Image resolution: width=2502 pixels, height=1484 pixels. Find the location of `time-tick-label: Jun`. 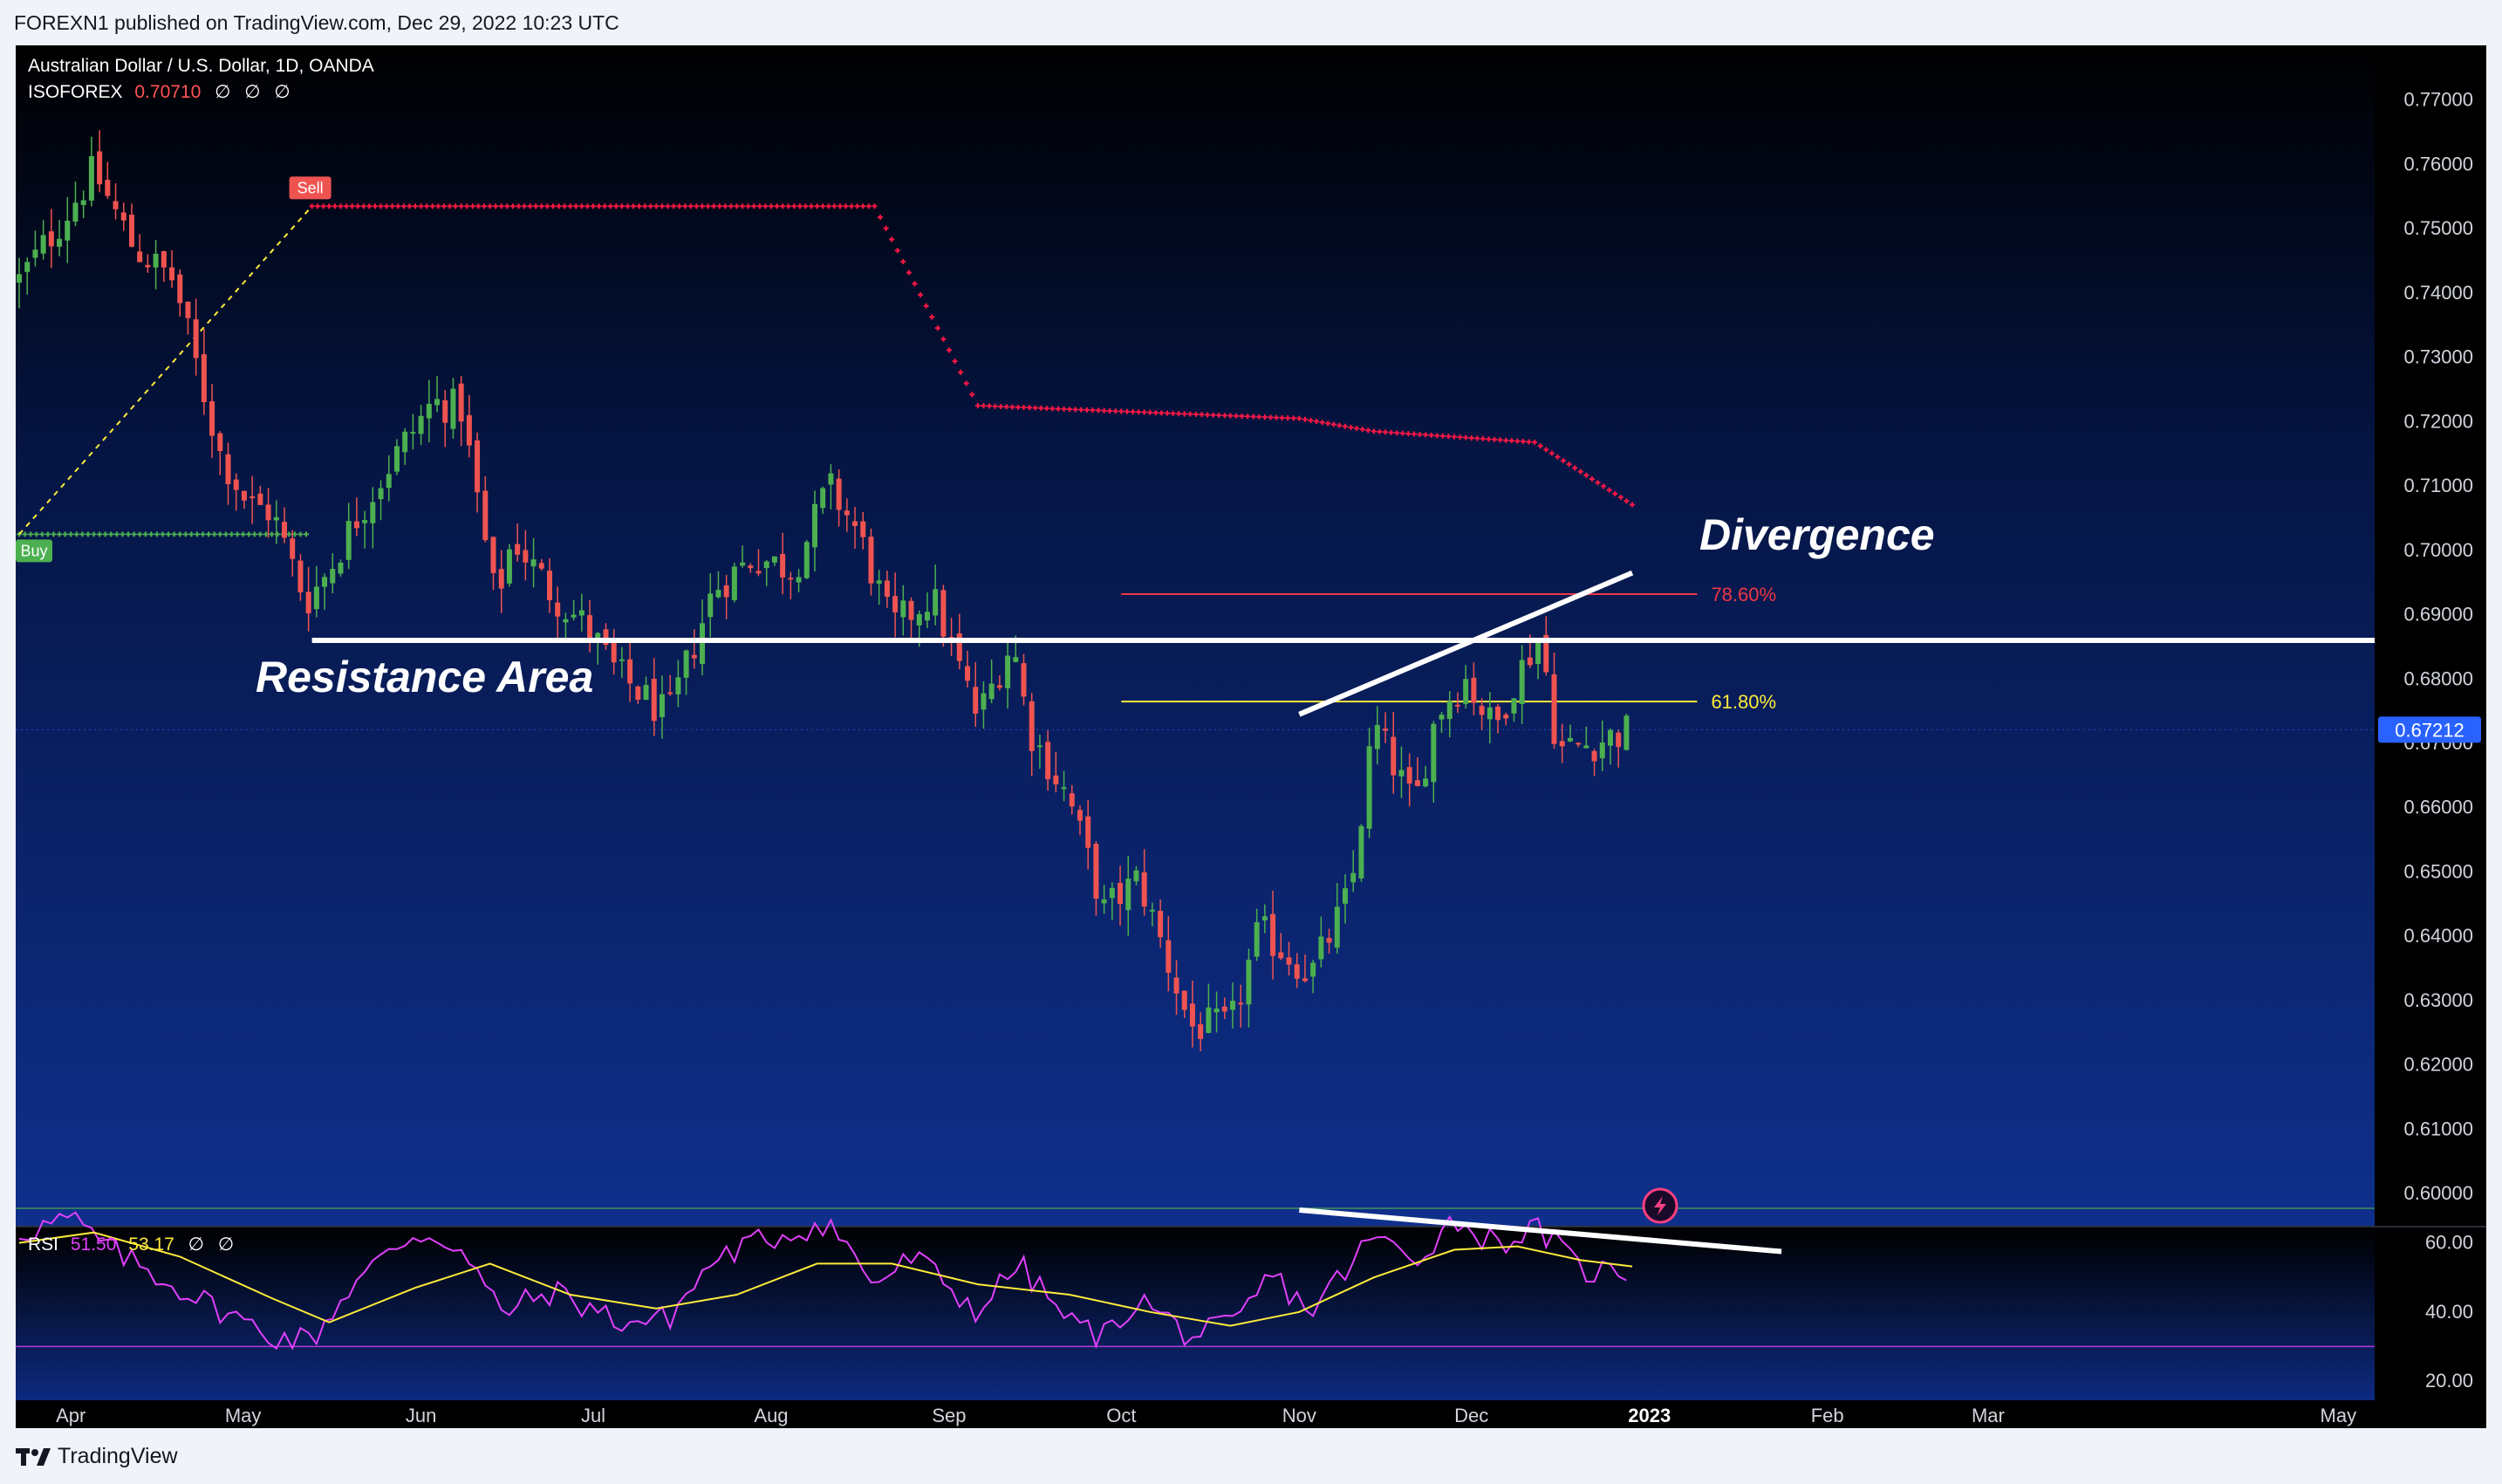

time-tick-label: Jun is located at coordinates (421, 1415).